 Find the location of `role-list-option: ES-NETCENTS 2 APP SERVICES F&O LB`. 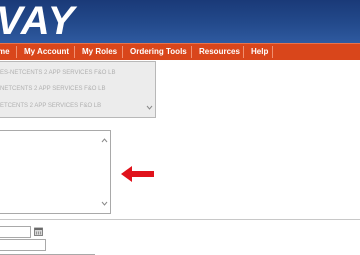

role-list-option: ES-NETCENTS 2 APP SERVICES F&O LB is located at coordinates (57, 73).